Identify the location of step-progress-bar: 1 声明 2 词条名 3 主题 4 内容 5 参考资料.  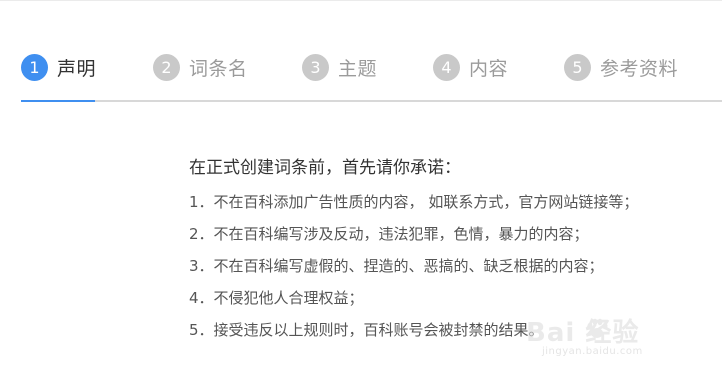
(361, 75).